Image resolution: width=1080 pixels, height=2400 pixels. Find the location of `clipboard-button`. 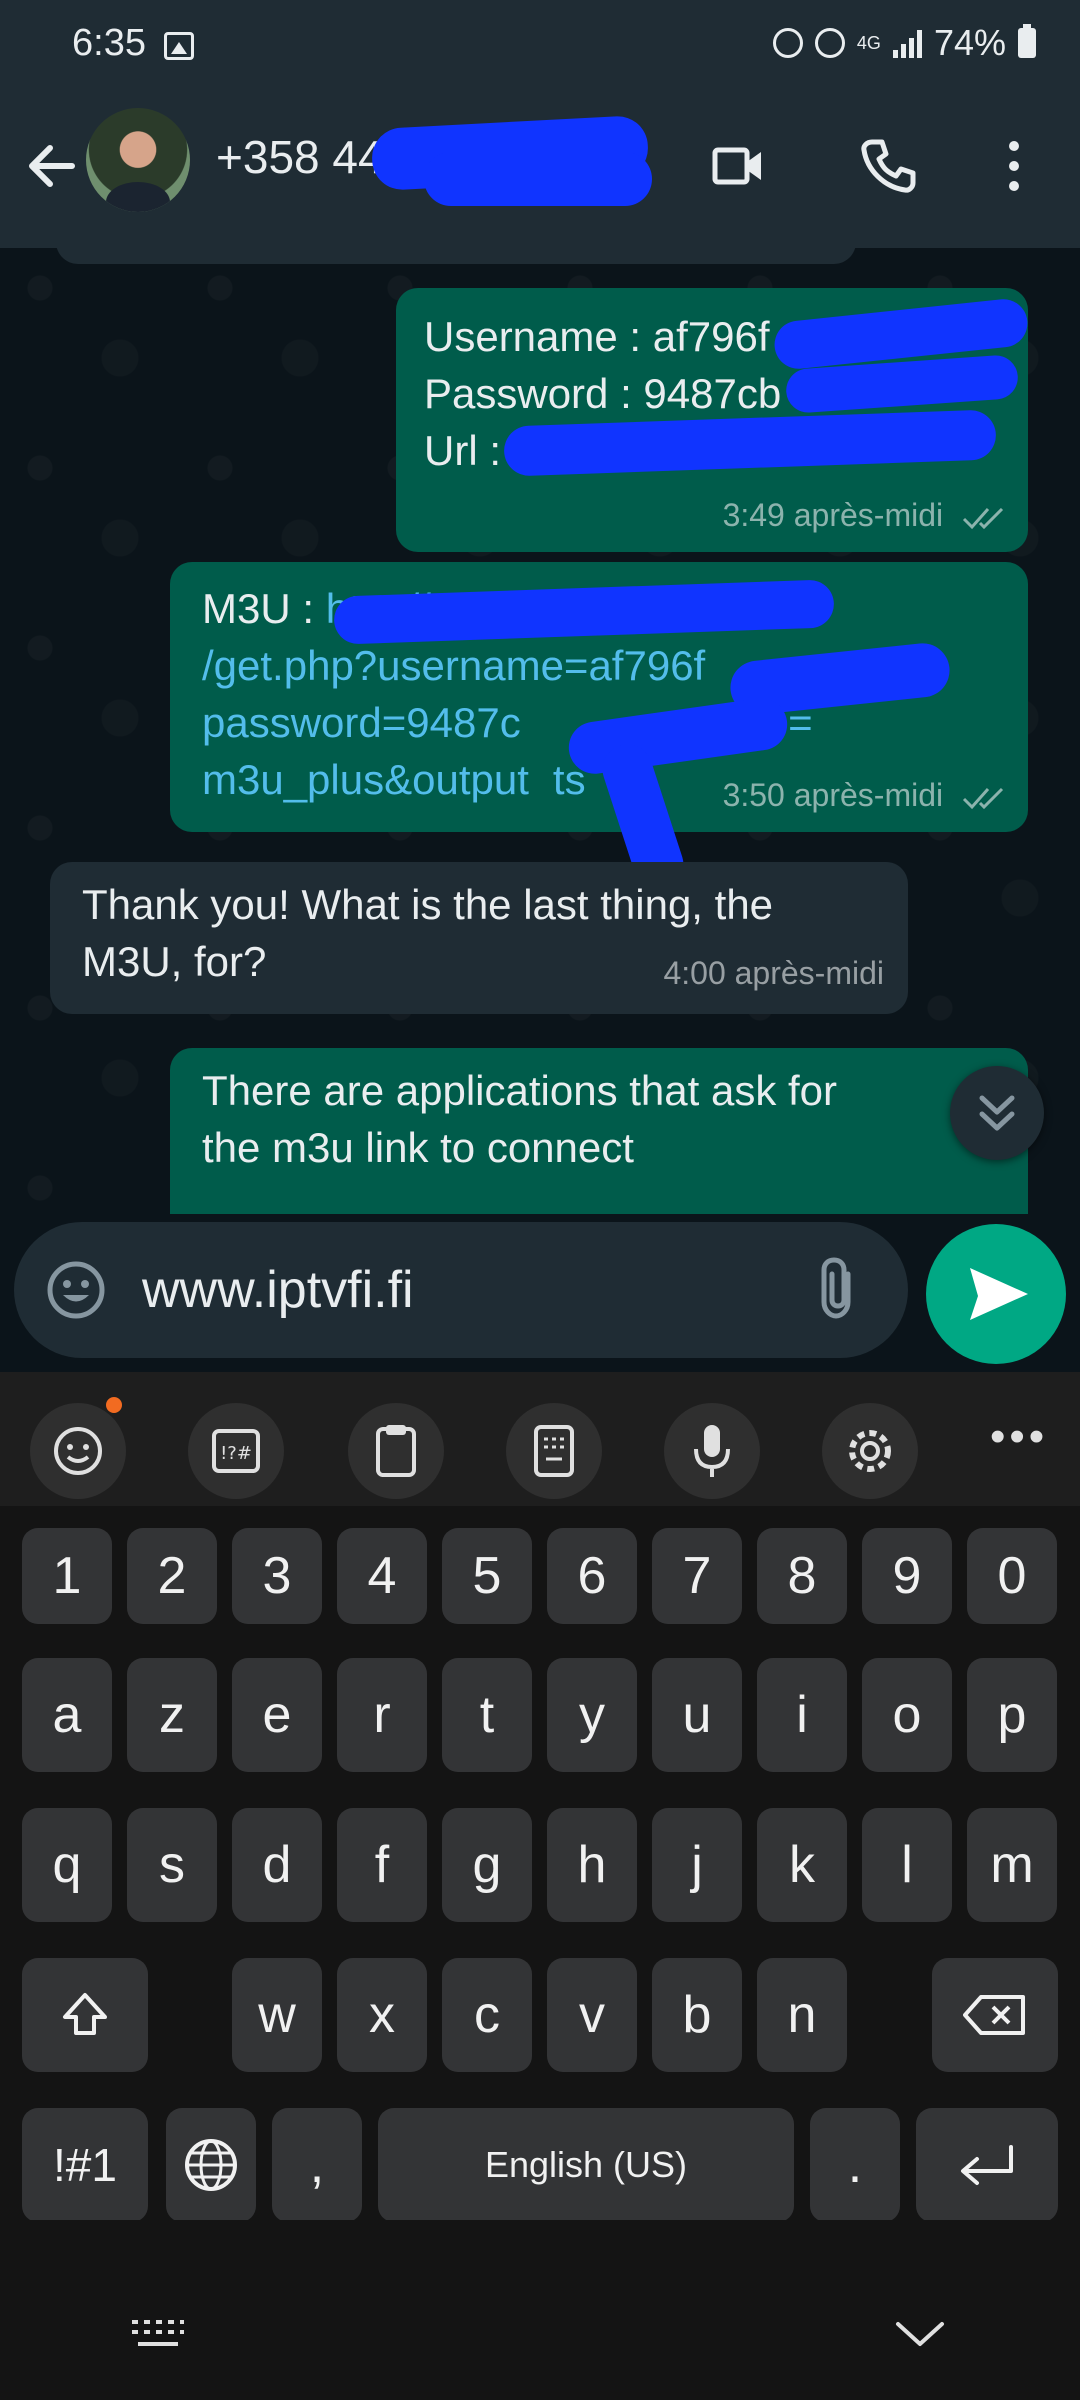

clipboard-button is located at coordinates (396, 1451).